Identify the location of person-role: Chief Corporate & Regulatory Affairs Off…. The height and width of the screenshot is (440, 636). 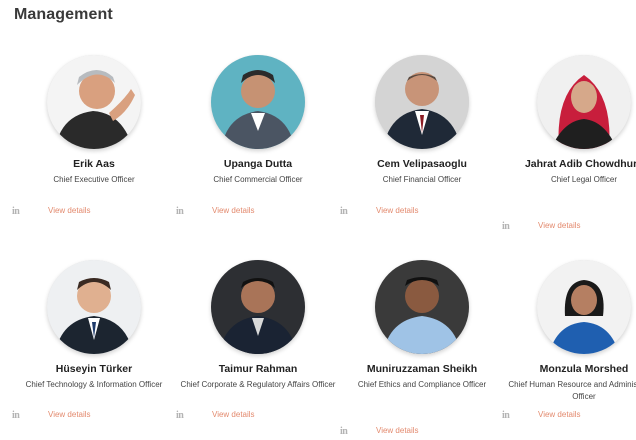
(258, 384).